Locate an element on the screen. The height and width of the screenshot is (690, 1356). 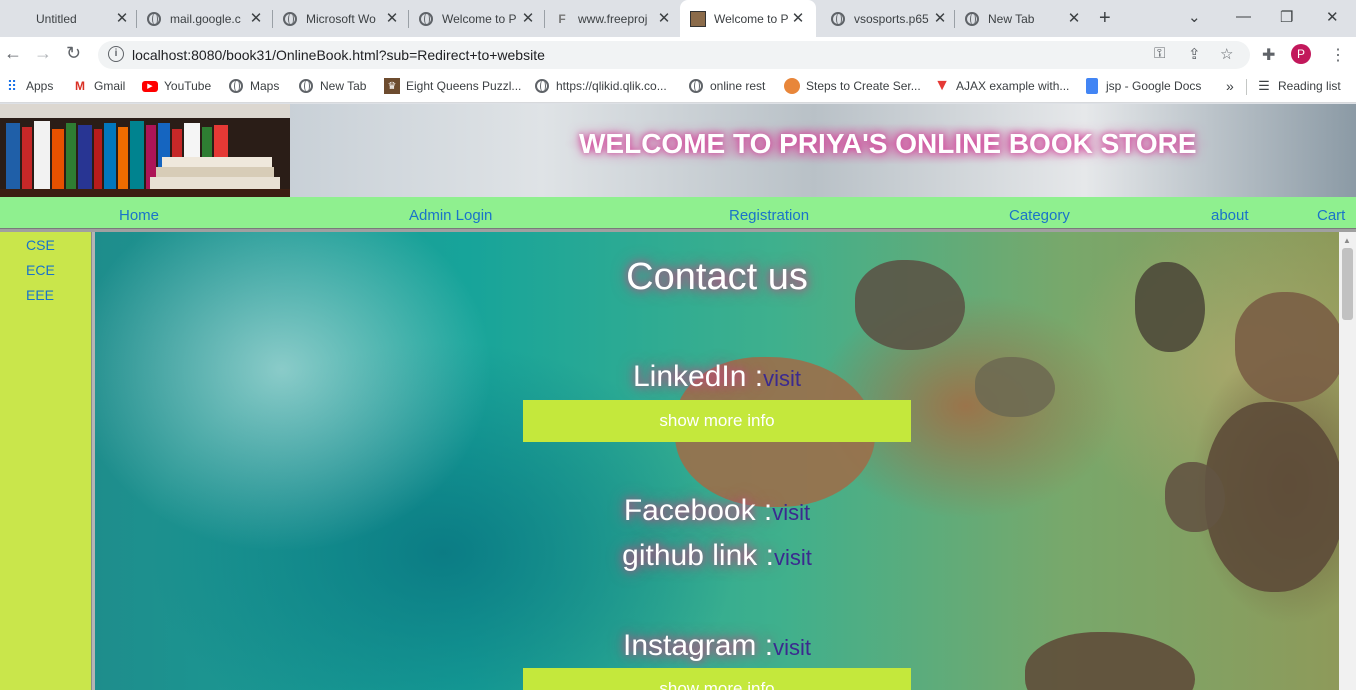
contact-linkedin: LinkedIn :visit is located at coordinates (717, 377).